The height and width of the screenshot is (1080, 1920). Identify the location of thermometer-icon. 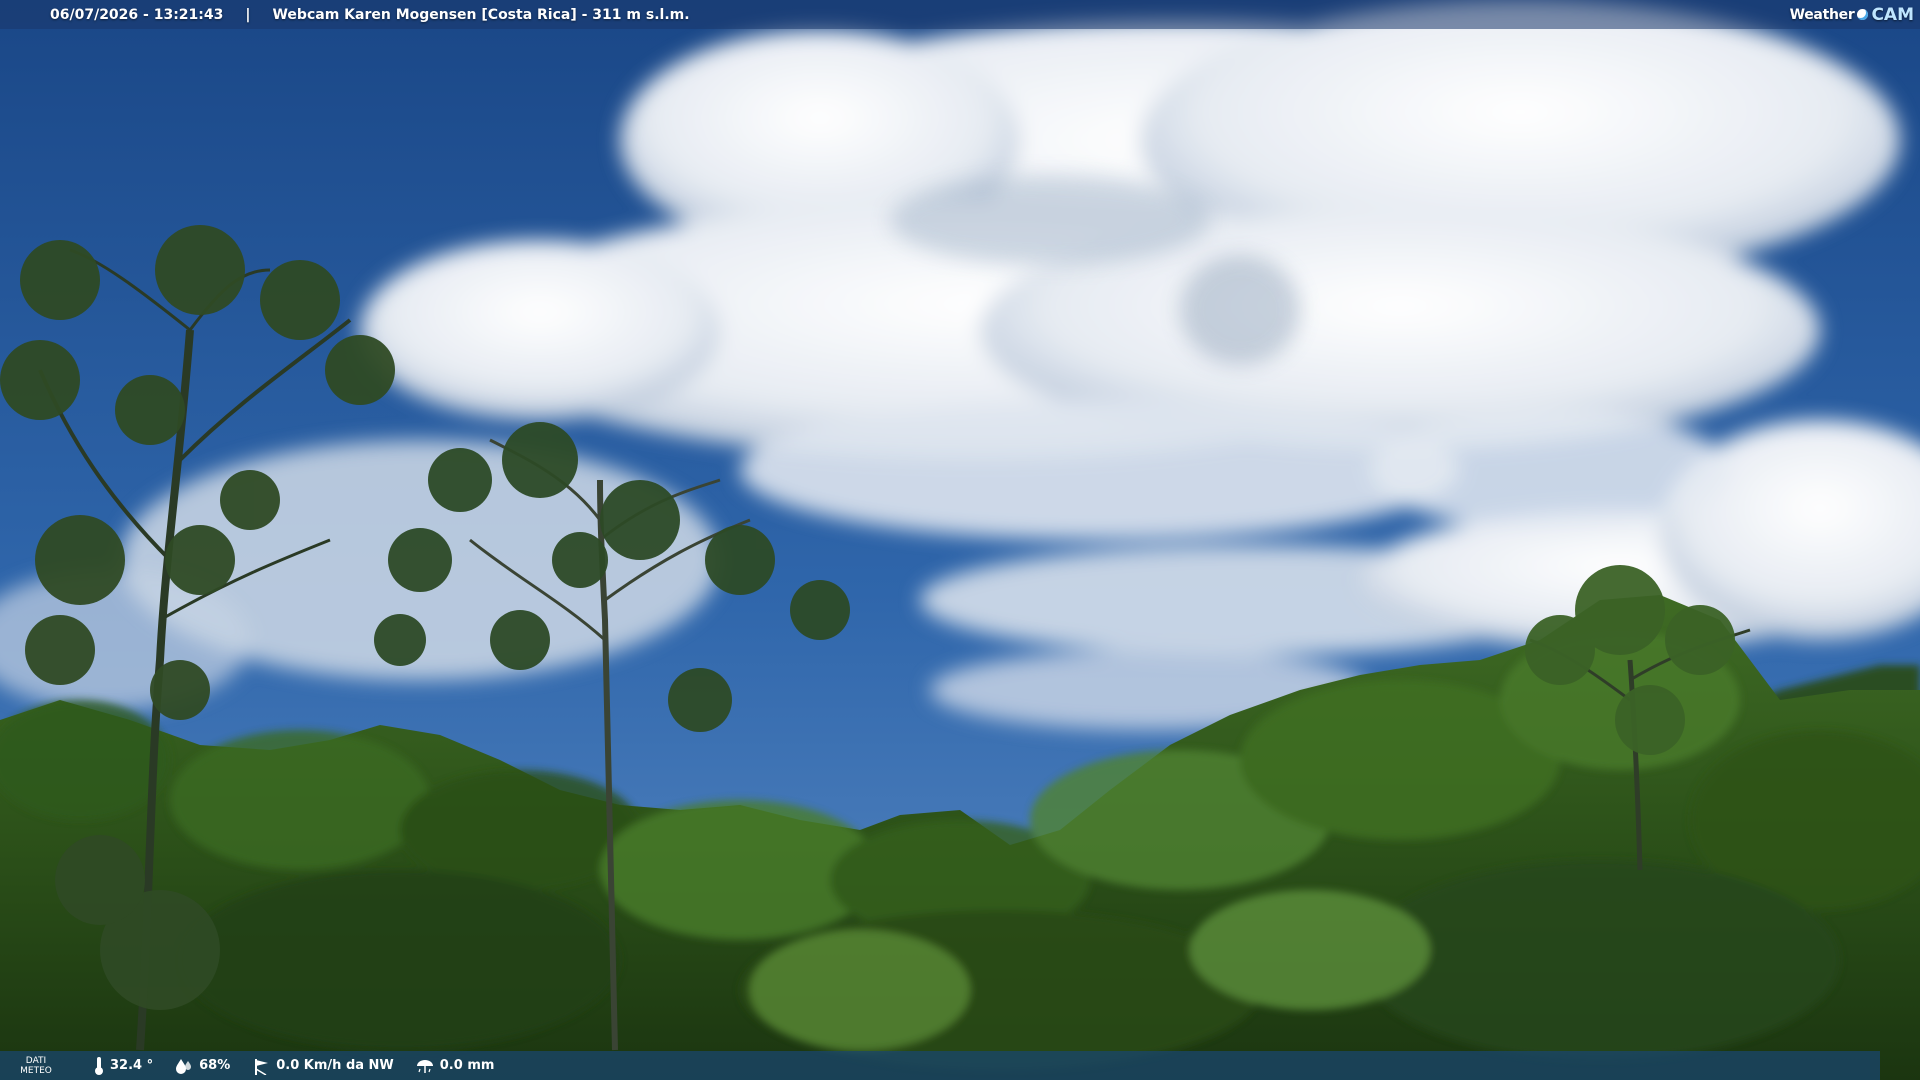
(99, 1065).